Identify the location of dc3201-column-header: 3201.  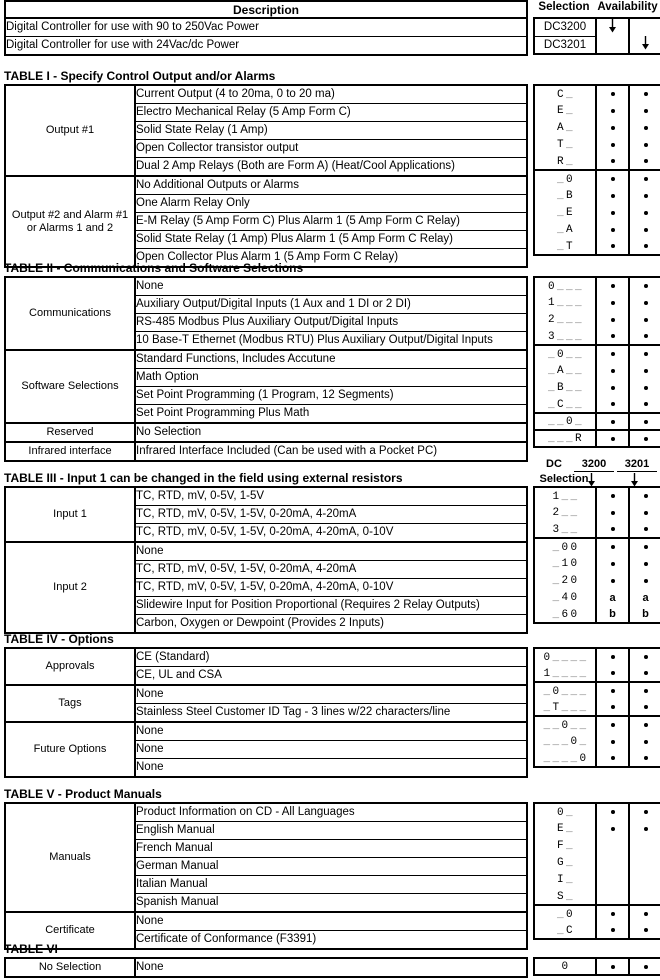
(637, 465).